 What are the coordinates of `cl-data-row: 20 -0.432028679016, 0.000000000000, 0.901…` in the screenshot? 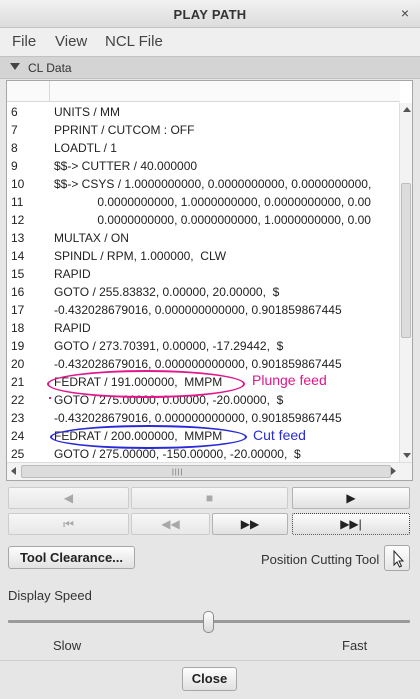 It's located at (203, 364).